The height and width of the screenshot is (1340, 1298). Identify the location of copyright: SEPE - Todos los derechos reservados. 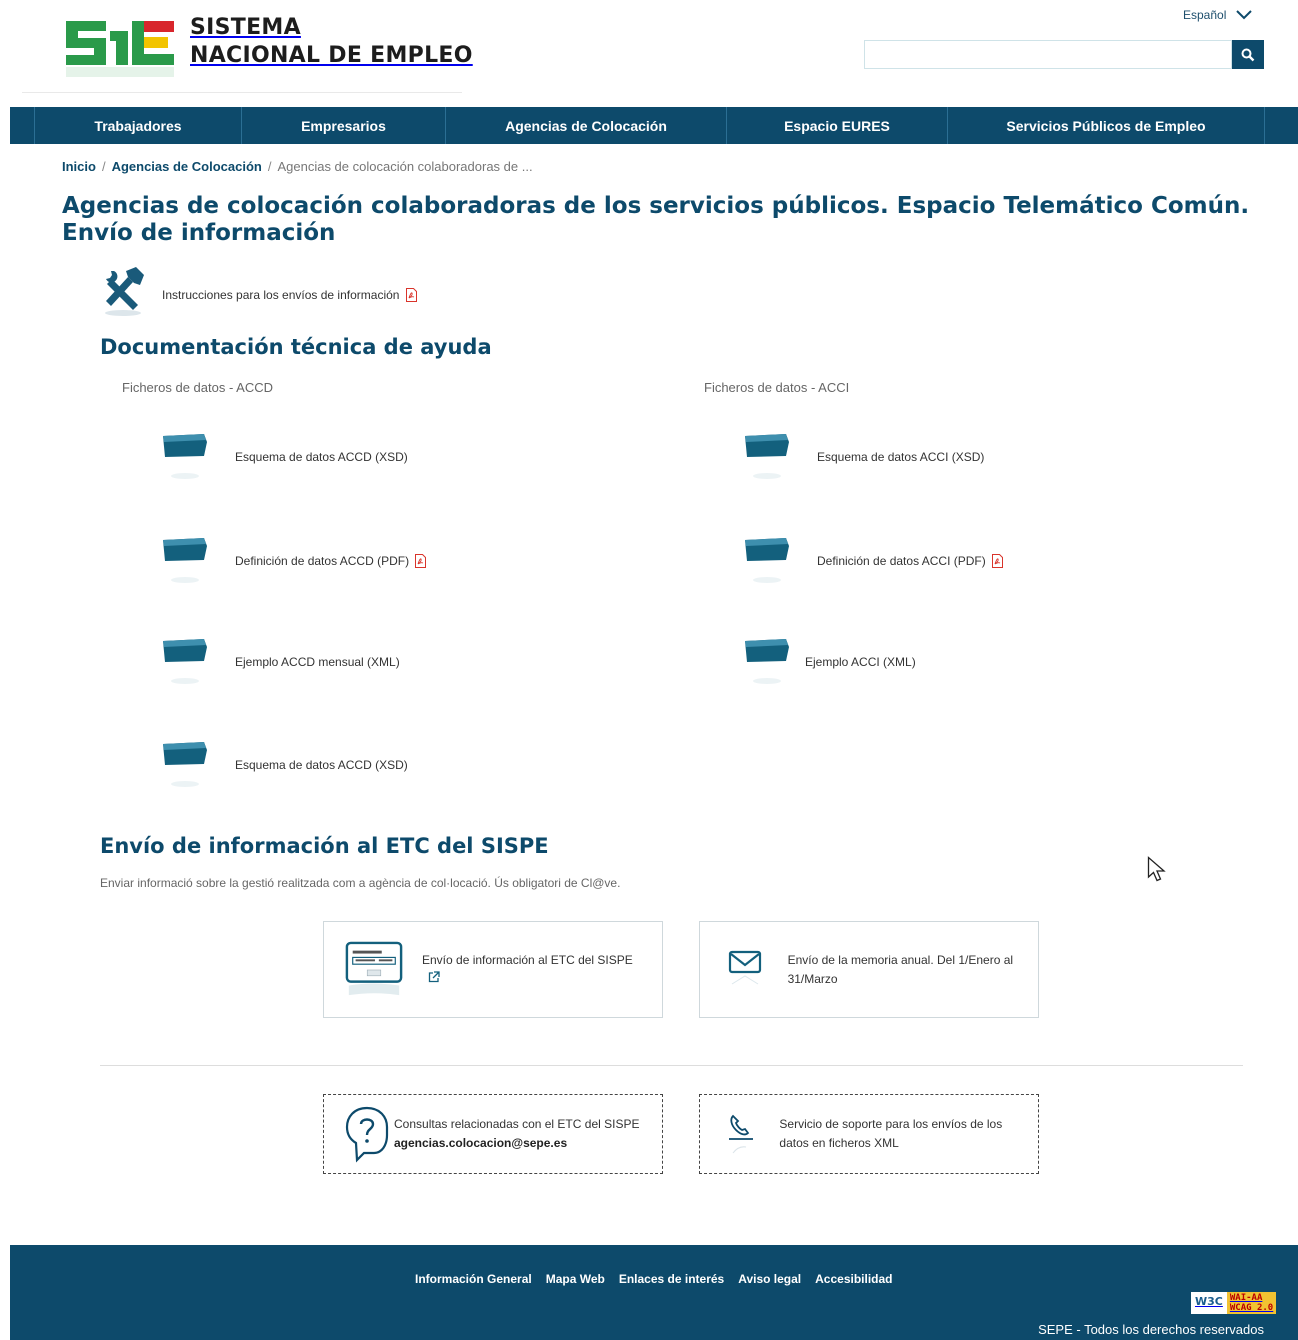
(1151, 1329).